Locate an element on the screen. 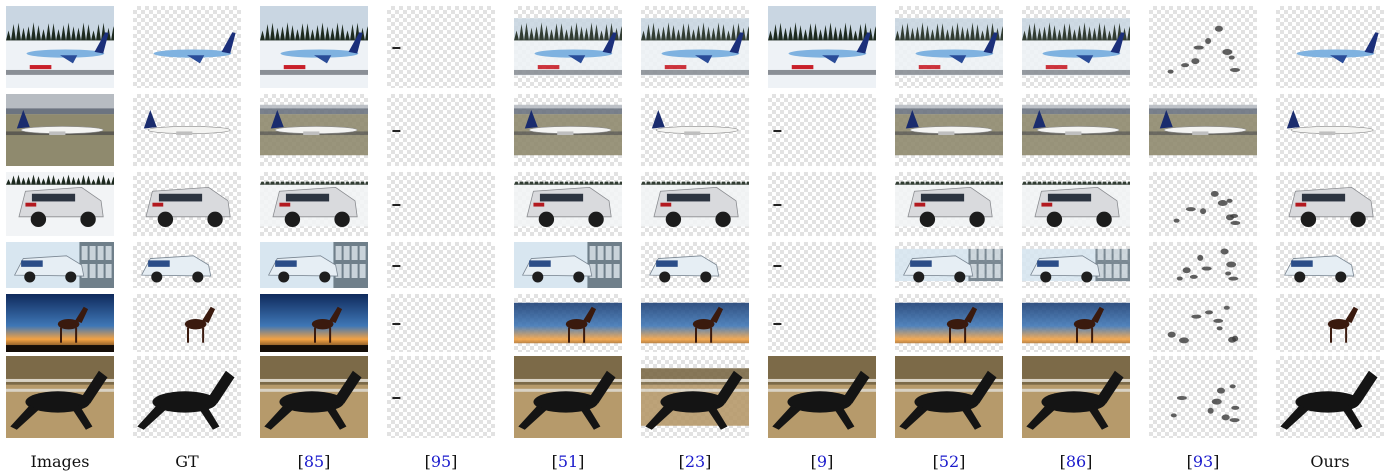  column-label-8: [86] is located at coordinates (1076, 462).